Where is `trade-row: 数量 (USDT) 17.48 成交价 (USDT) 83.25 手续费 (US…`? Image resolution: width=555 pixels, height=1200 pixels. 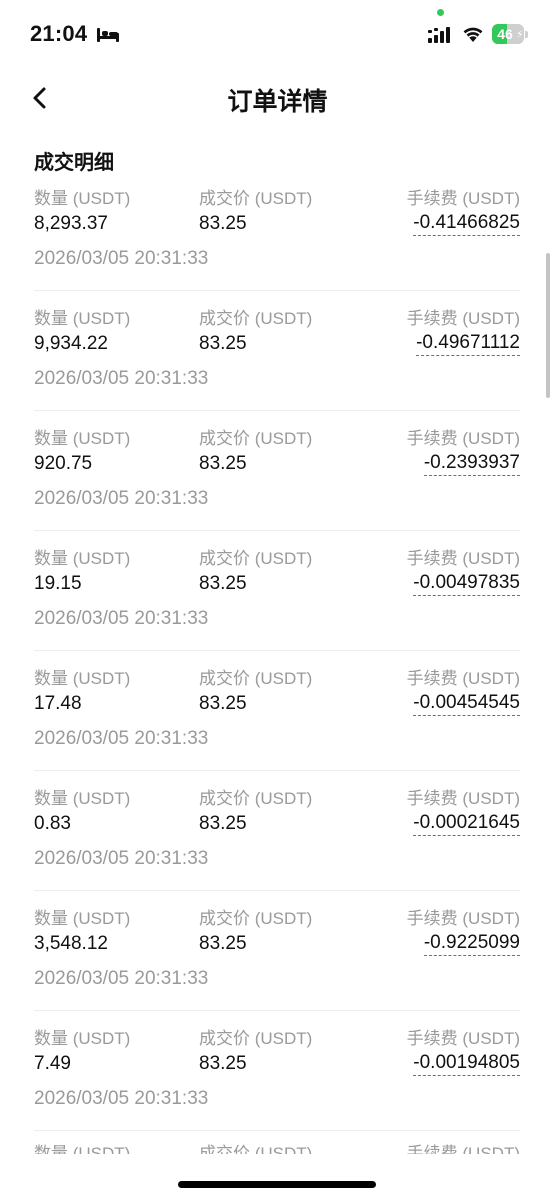 trade-row: 数量 (USDT) 17.48 成交价 (USDT) 83.25 手续费 (US… is located at coordinates (277, 711).